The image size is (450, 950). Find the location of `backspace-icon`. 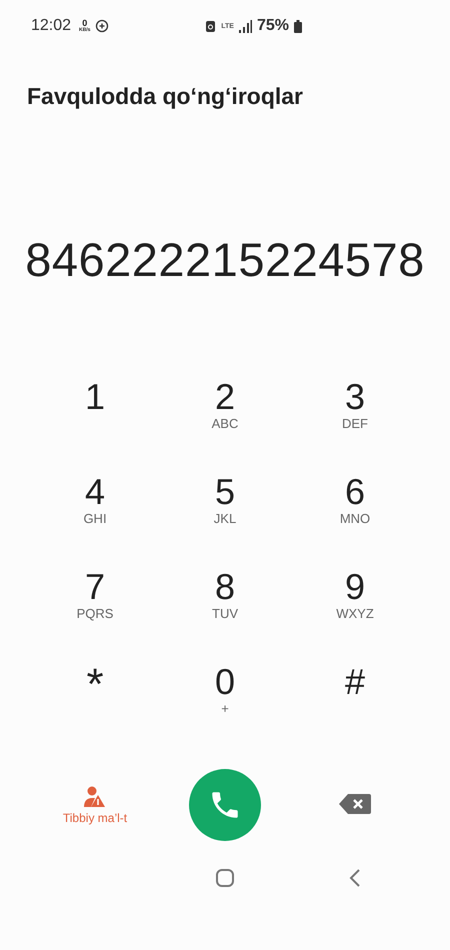

backspace-icon is located at coordinates (355, 804).